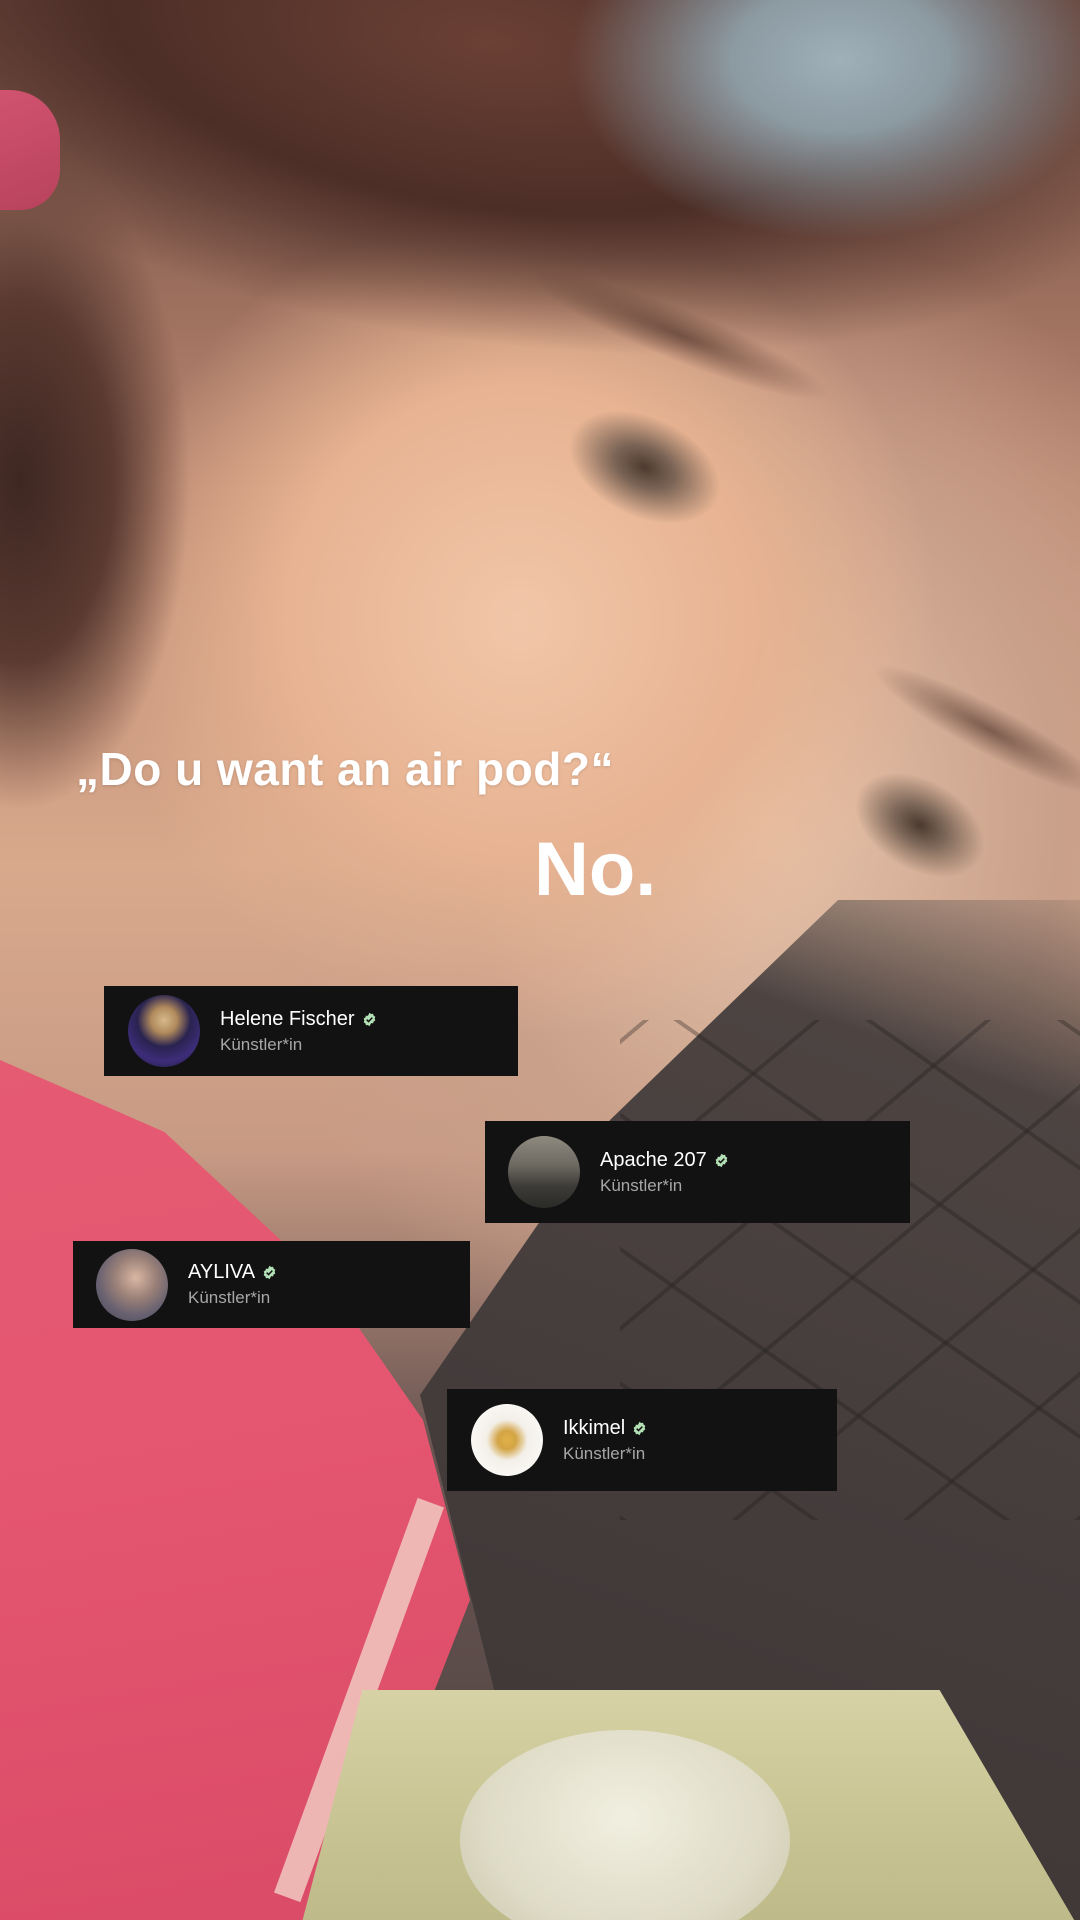 This screenshot has width=1080, height=1920. What do you see at coordinates (653, 1159) in the screenshot?
I see `artist-name: Apache 207` at bounding box center [653, 1159].